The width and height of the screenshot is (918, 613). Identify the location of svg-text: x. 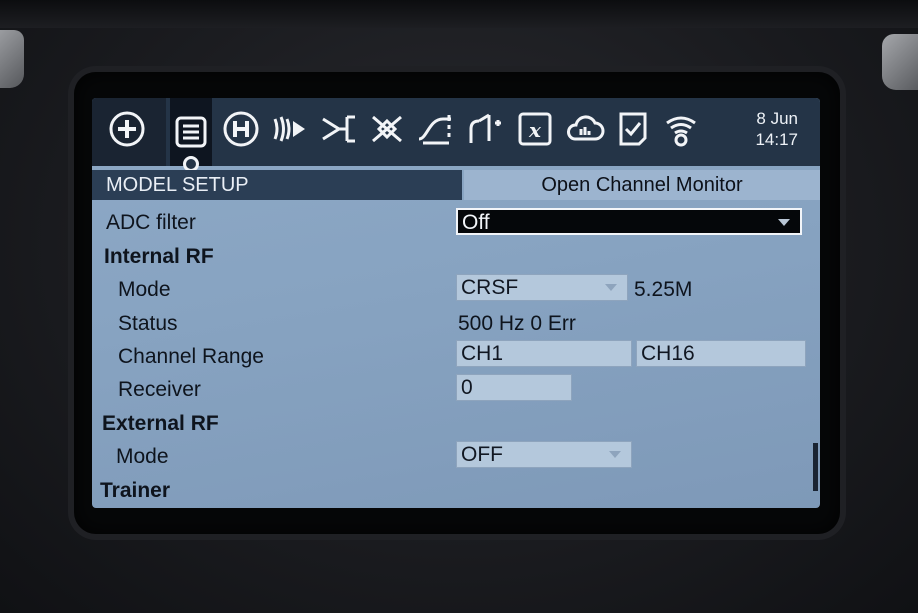
(535, 130).